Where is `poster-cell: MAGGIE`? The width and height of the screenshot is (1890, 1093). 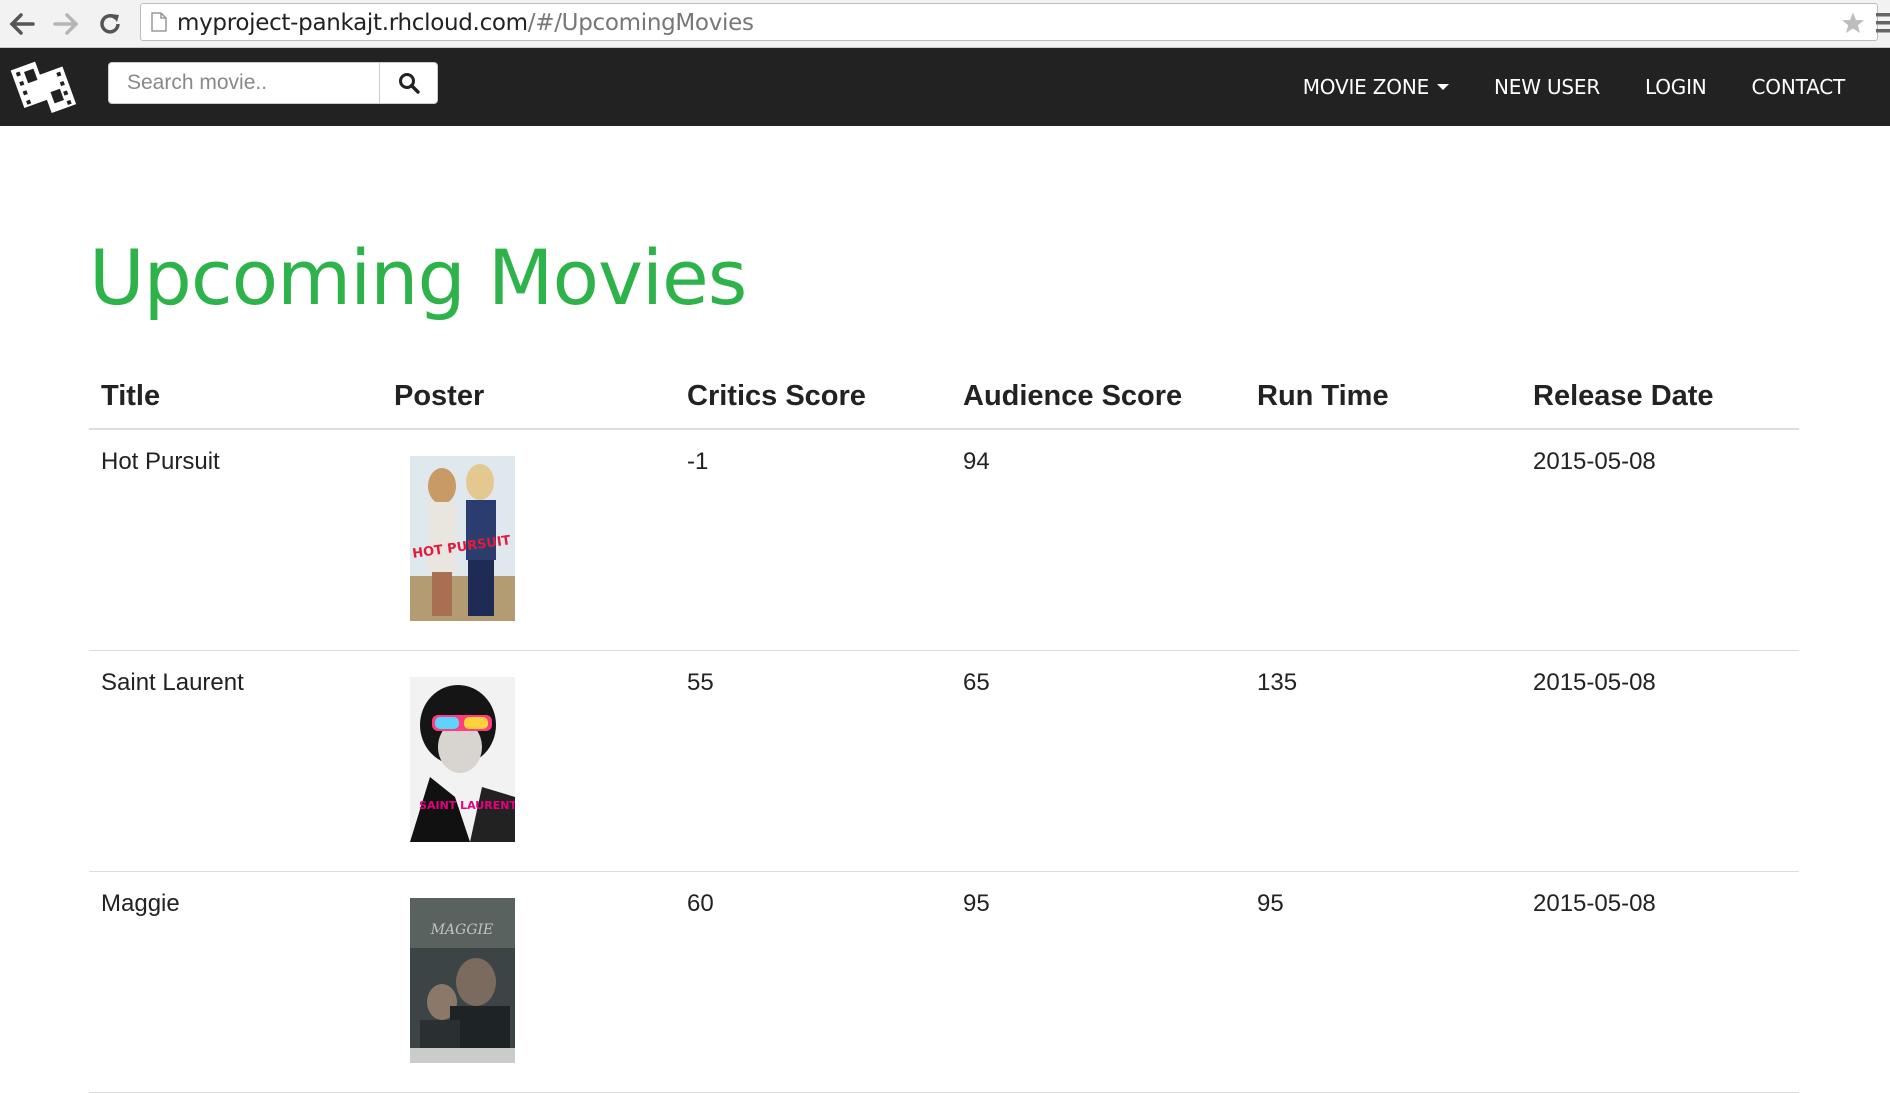 poster-cell: MAGGIE is located at coordinates (528, 982).